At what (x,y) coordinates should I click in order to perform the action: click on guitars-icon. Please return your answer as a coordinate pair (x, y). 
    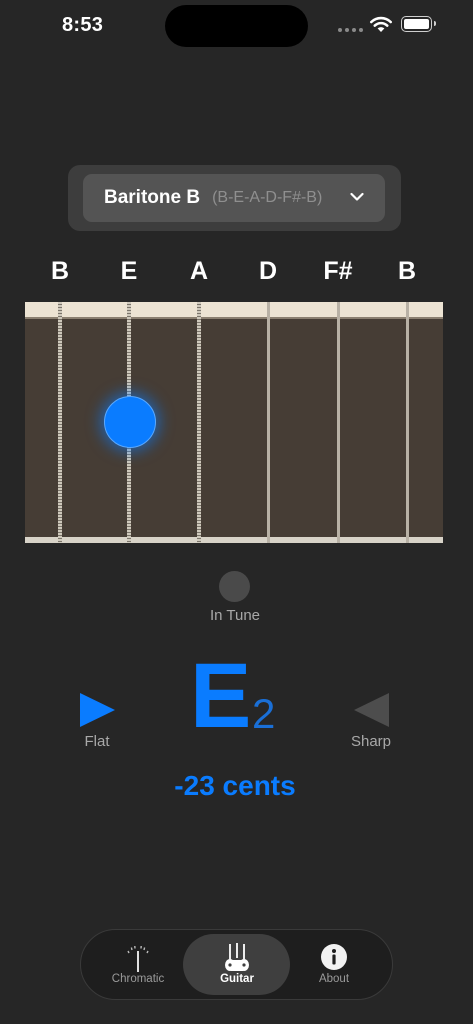
    Looking at the image, I should click on (237, 957).